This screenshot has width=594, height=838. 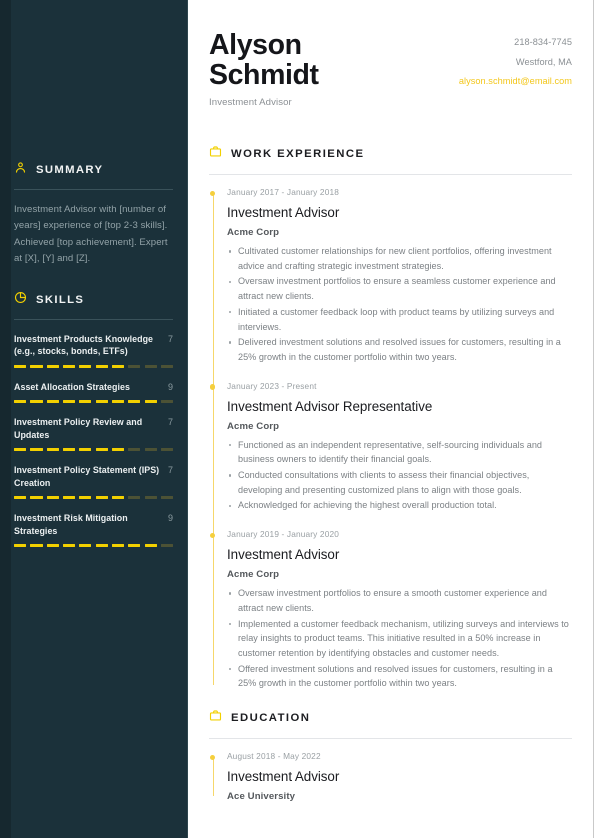 What do you see at coordinates (71, 524) in the screenshot?
I see `skill-name: Investment Risk Mitigation Strategies` at bounding box center [71, 524].